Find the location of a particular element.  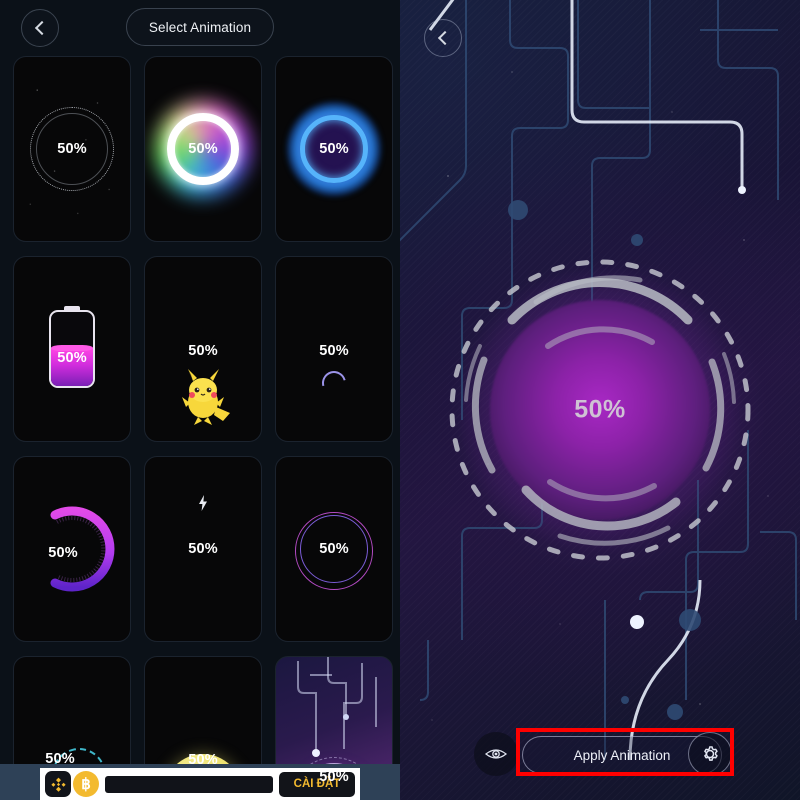

pikachu-icon is located at coordinates (206, 397).